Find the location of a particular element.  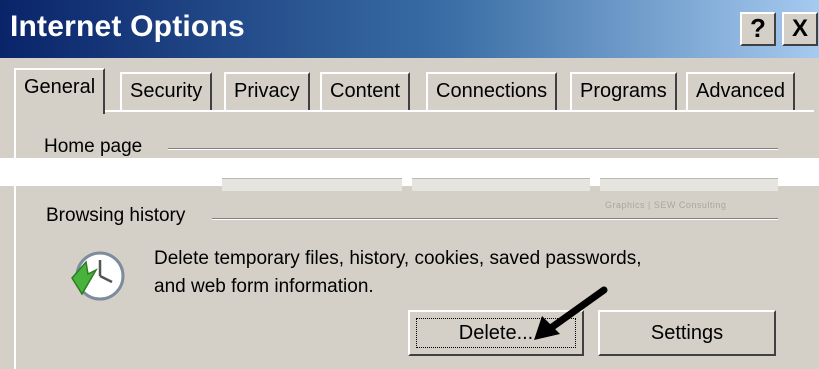

window-title: Internet Options is located at coordinates (127, 26).